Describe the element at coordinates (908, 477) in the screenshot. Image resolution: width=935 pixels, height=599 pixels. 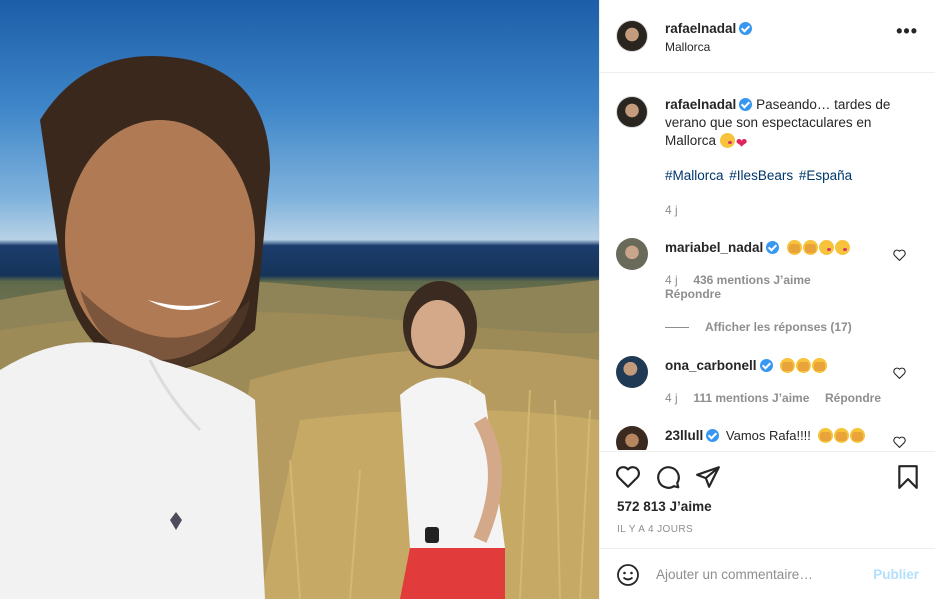
I see `bookmark-icon` at that location.